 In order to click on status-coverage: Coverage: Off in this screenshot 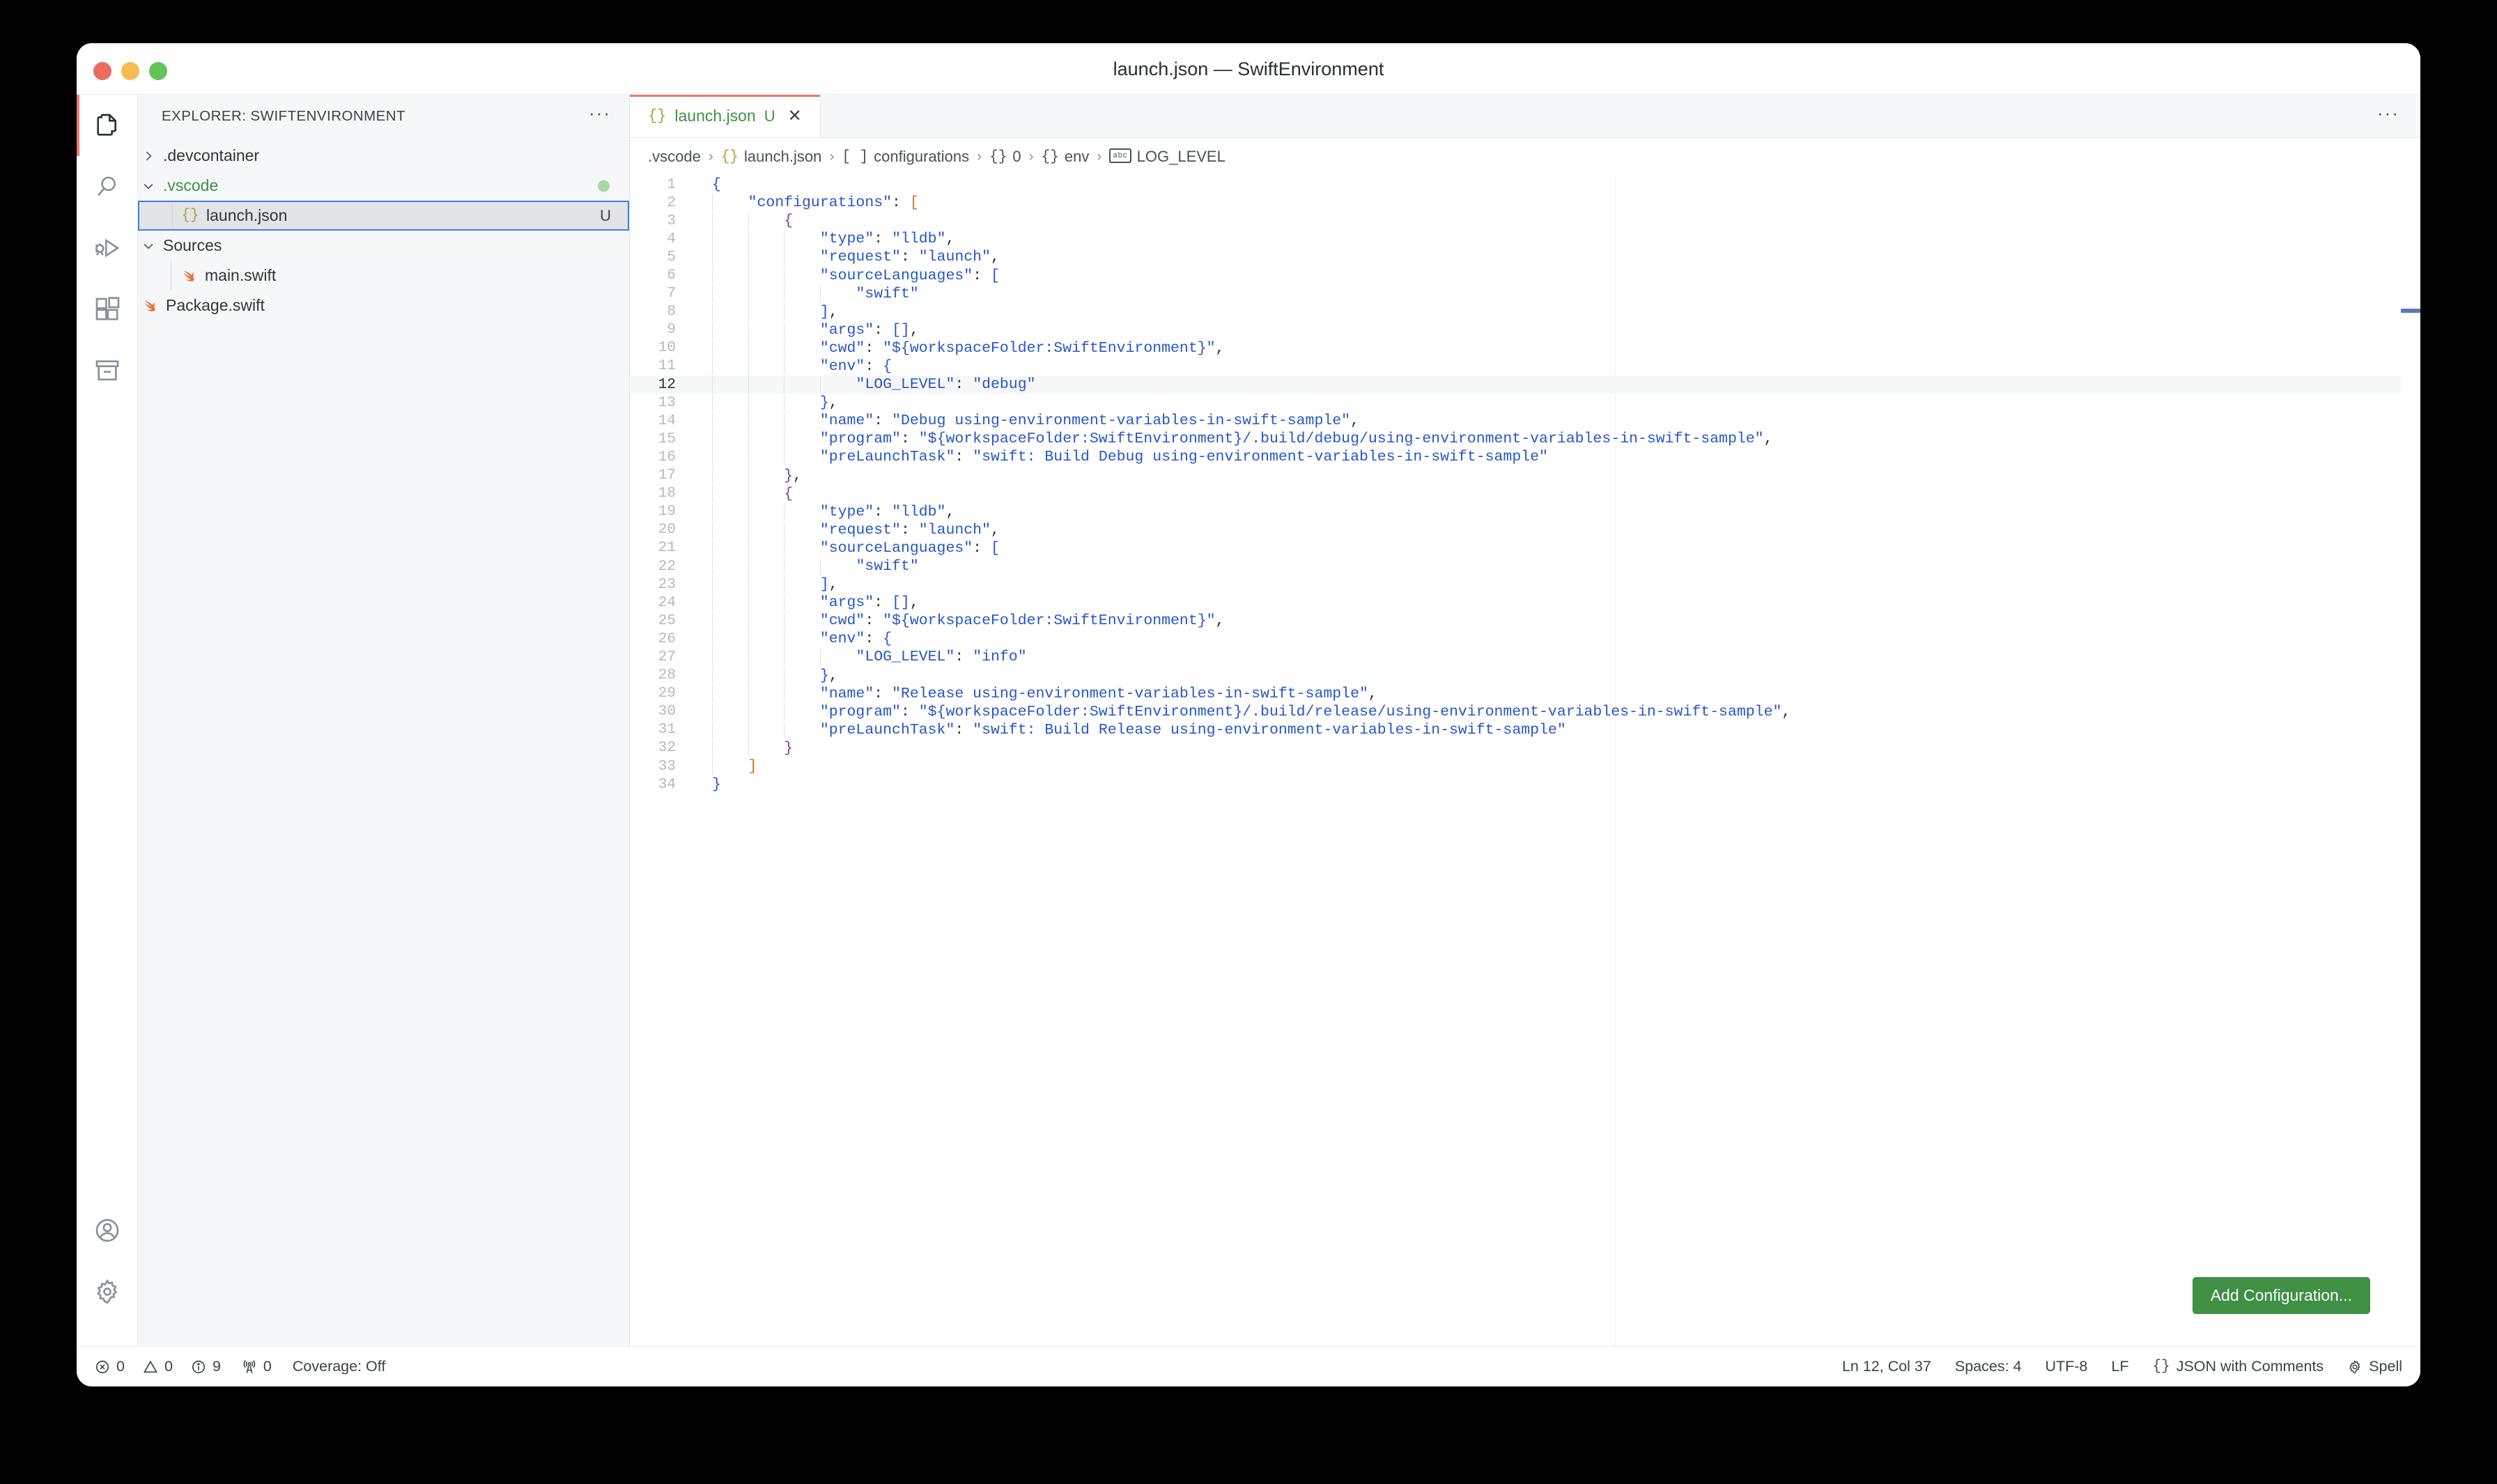, I will do `click(339, 1366)`.